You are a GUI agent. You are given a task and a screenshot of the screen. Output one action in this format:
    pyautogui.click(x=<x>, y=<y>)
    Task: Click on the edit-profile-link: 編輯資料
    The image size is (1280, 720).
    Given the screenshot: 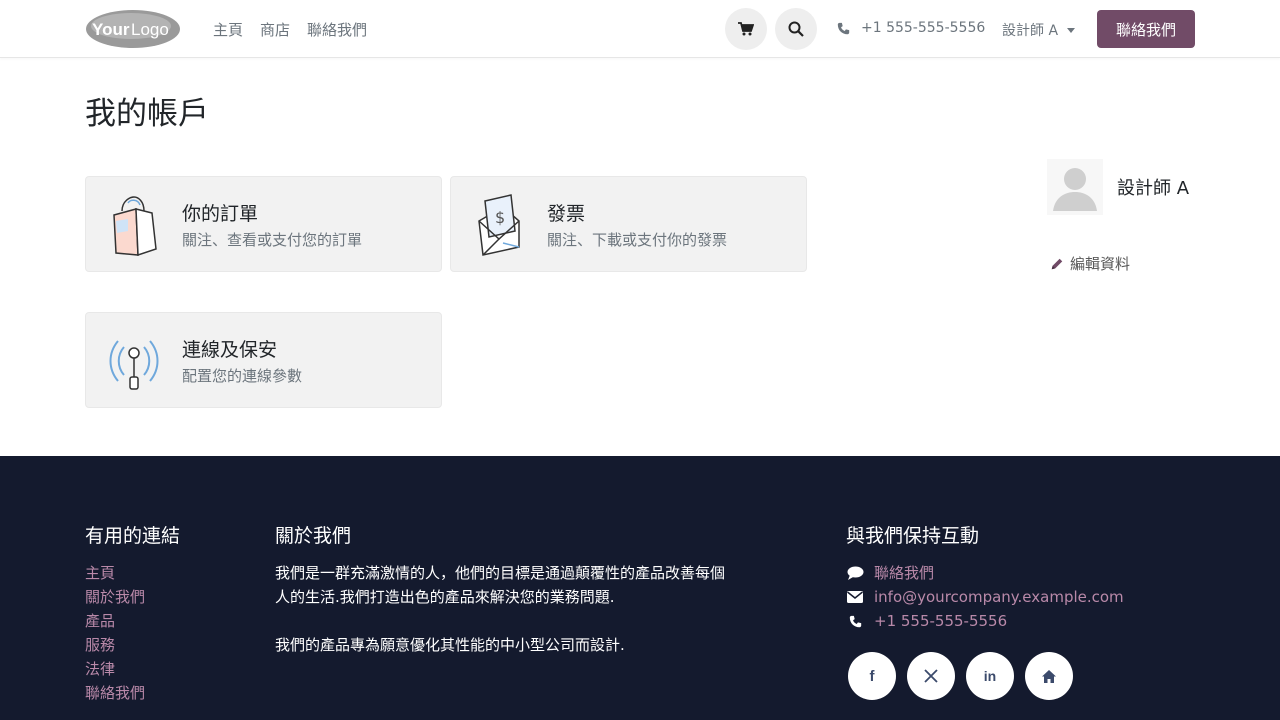 What is the action you would take?
    pyautogui.click(x=1090, y=263)
    